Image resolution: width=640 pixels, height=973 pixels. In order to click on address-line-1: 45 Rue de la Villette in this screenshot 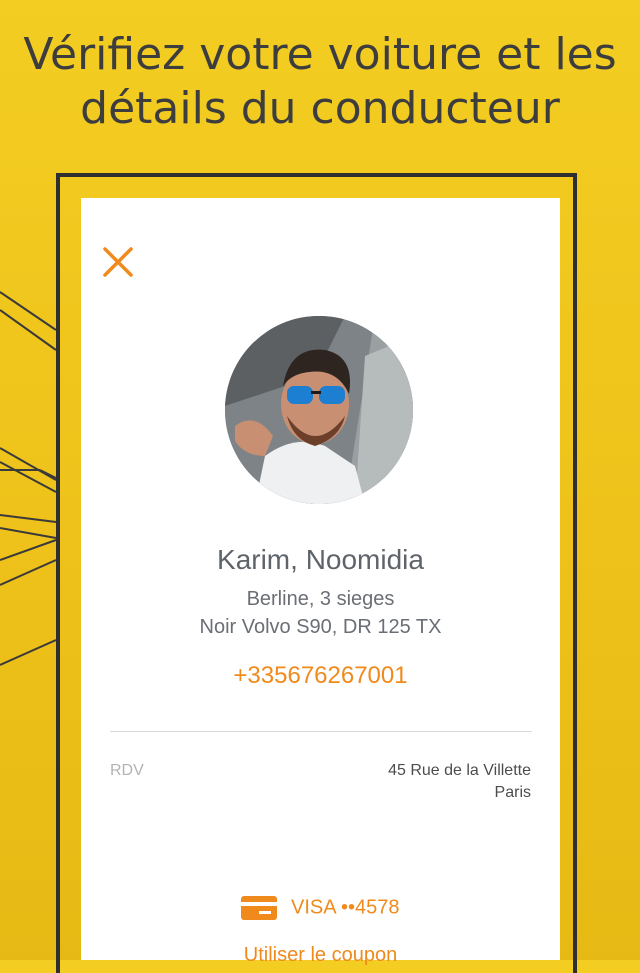, I will do `click(459, 770)`.